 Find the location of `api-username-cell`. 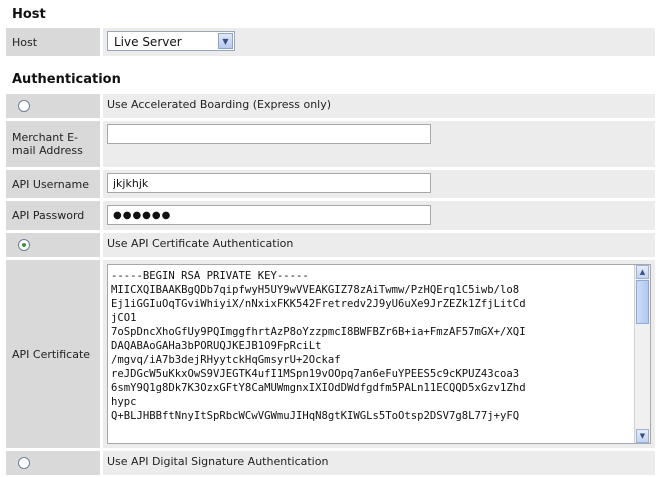

api-username-cell is located at coordinates (379, 184).